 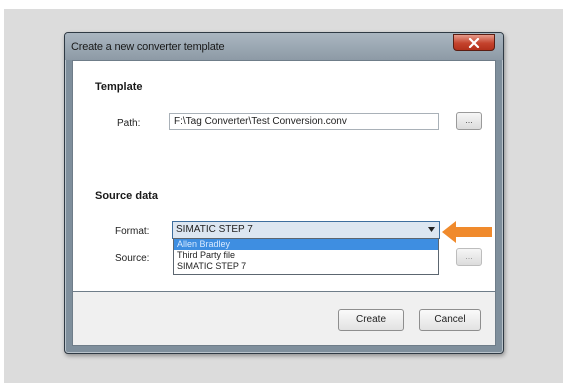 I want to click on format-label: Format:, so click(x=132, y=231).